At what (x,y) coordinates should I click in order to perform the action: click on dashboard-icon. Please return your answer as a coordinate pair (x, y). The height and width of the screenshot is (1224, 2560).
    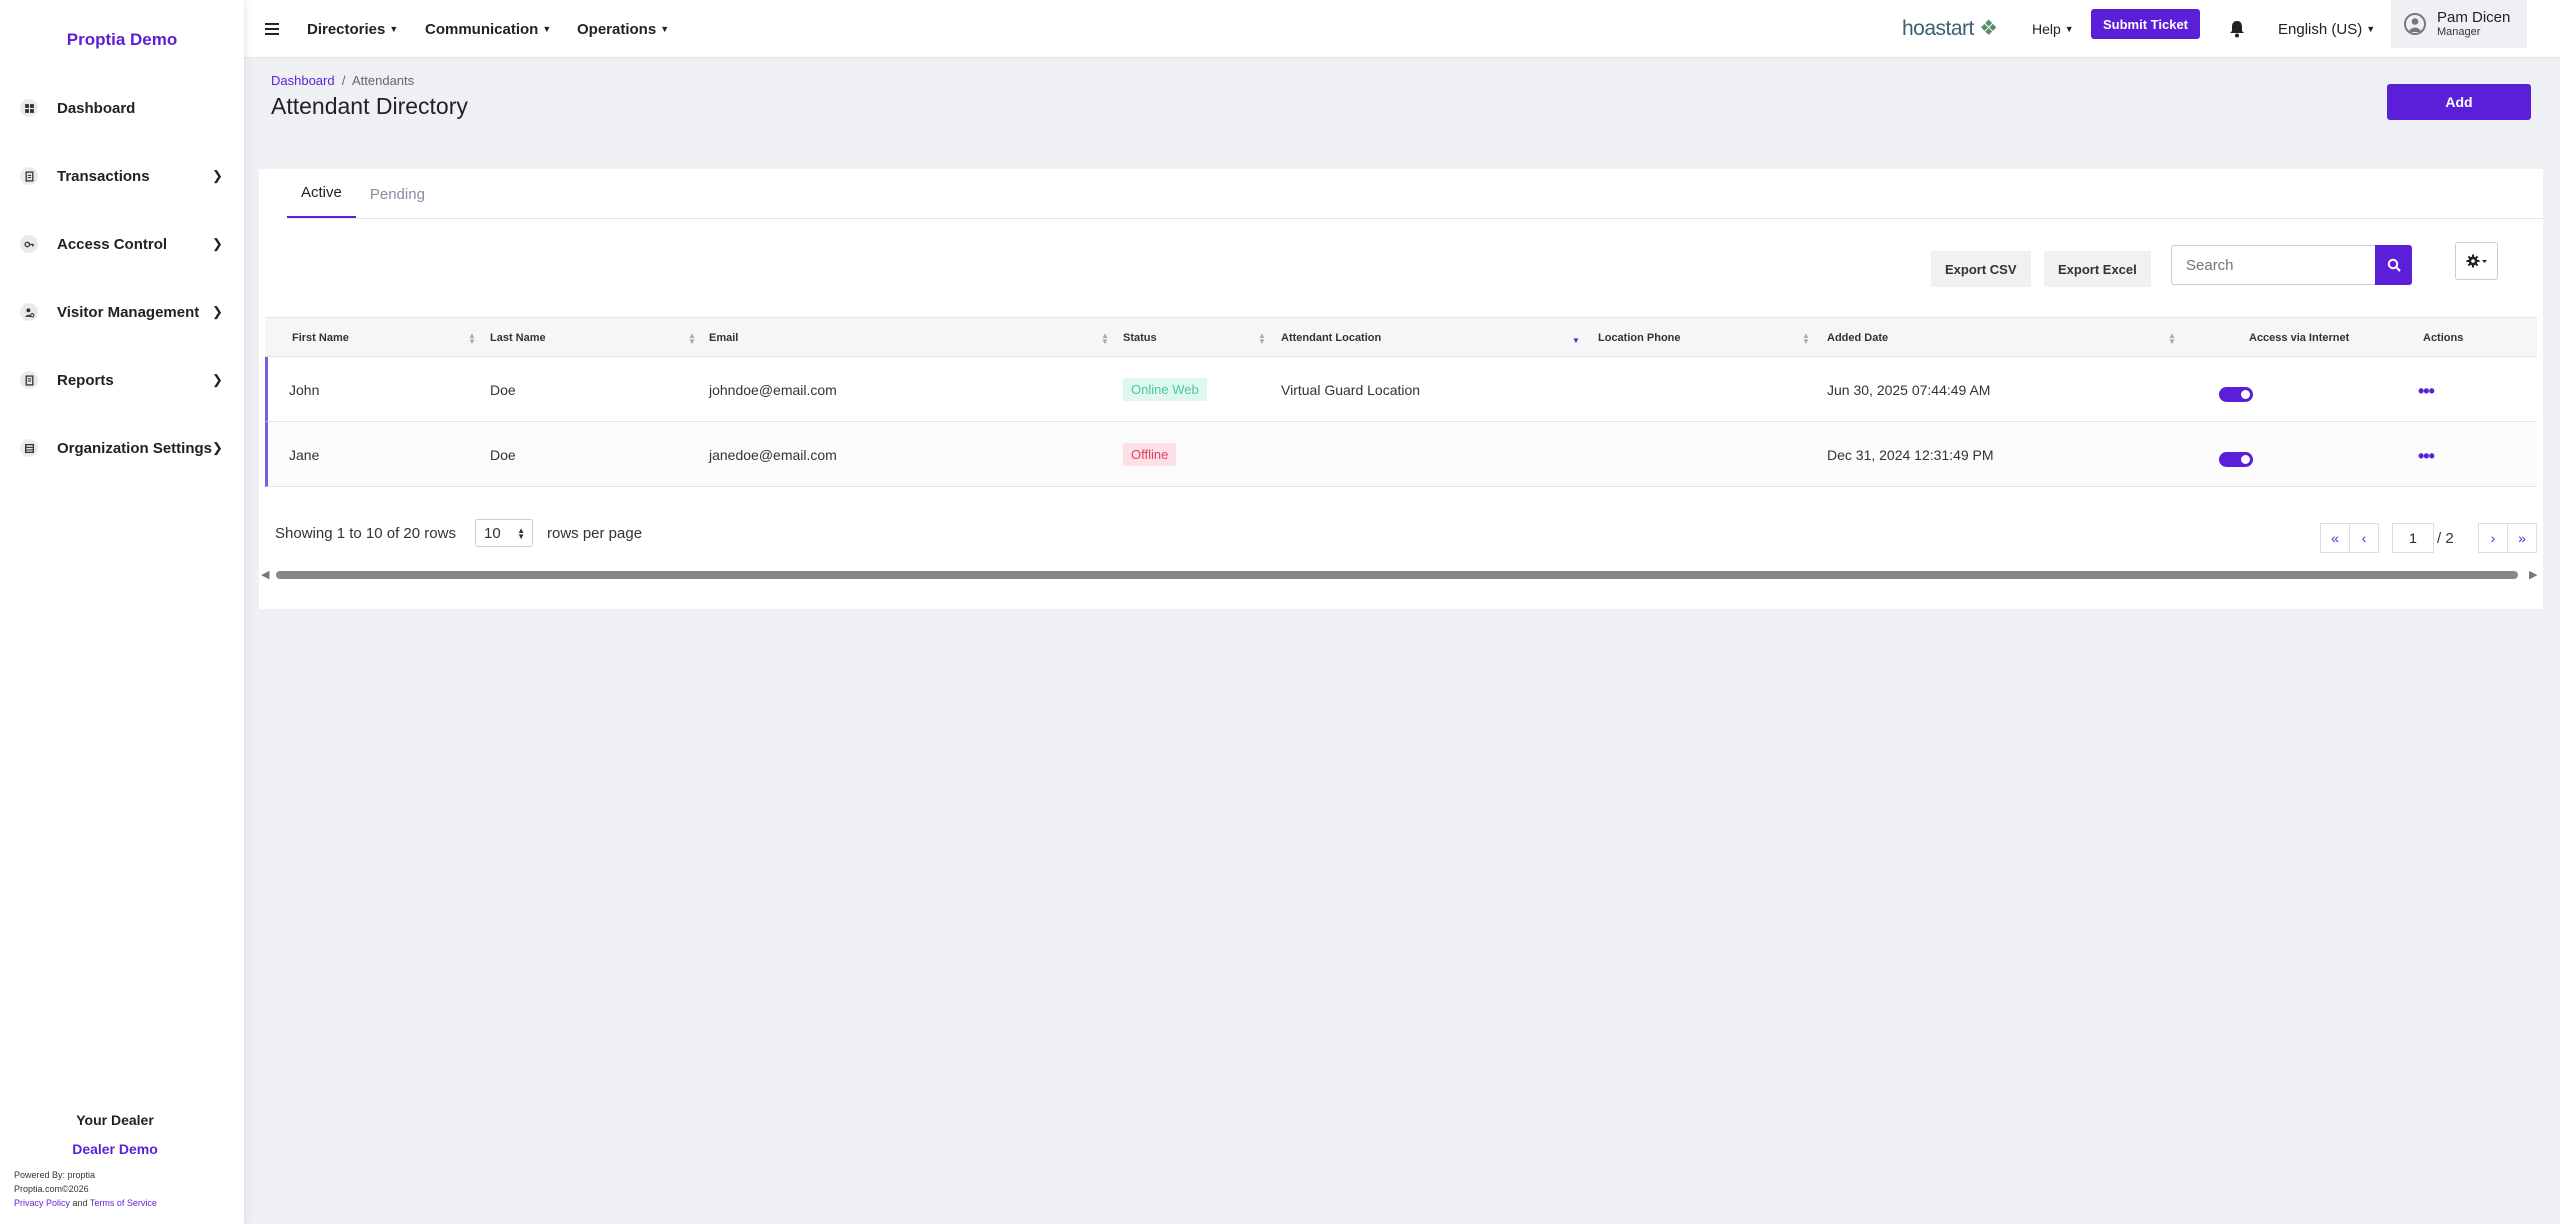
    Looking at the image, I should click on (29, 108).